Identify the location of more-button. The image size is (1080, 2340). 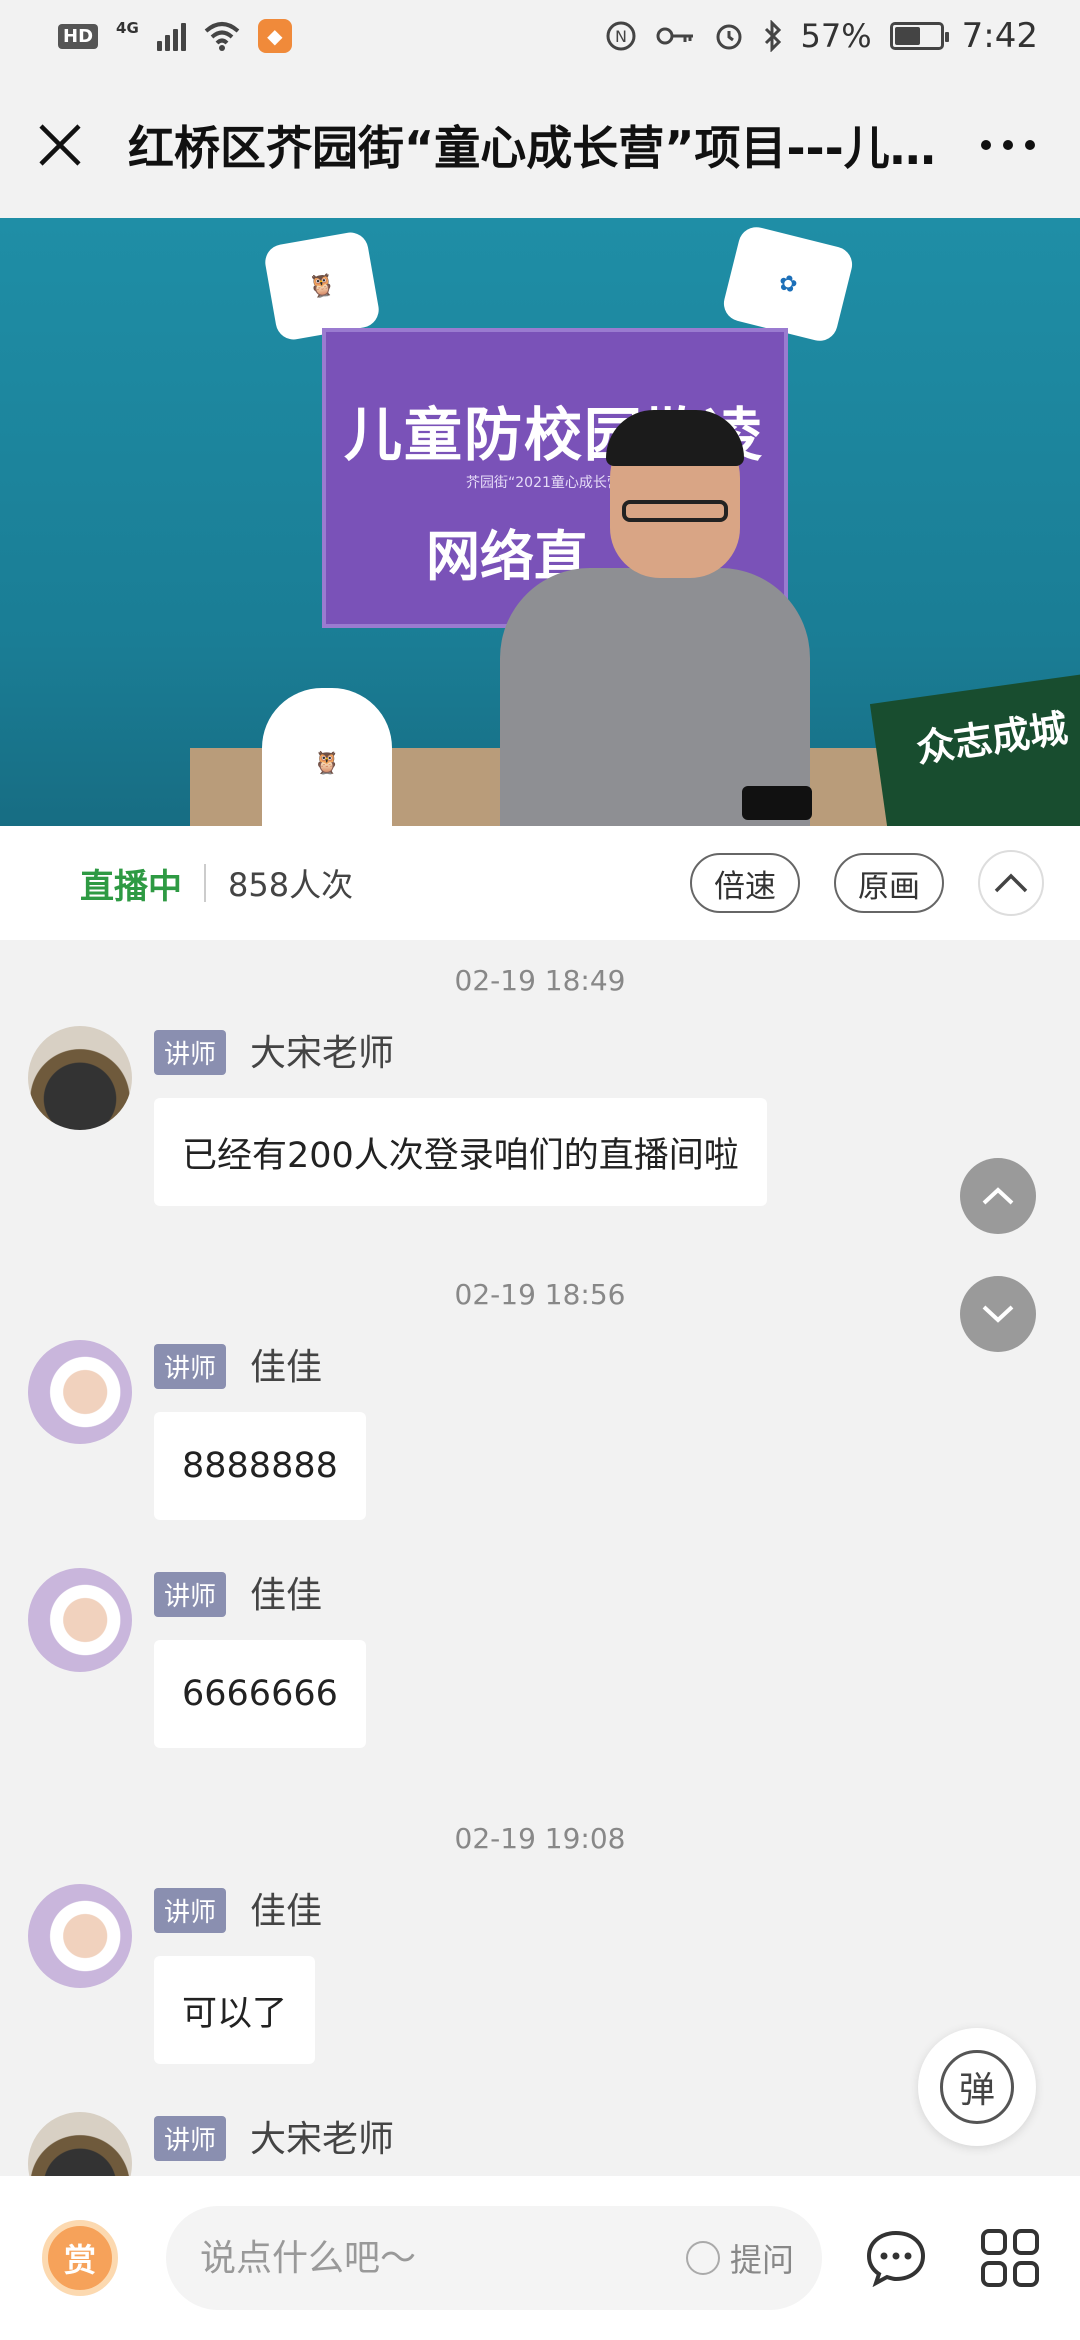
(1008, 145).